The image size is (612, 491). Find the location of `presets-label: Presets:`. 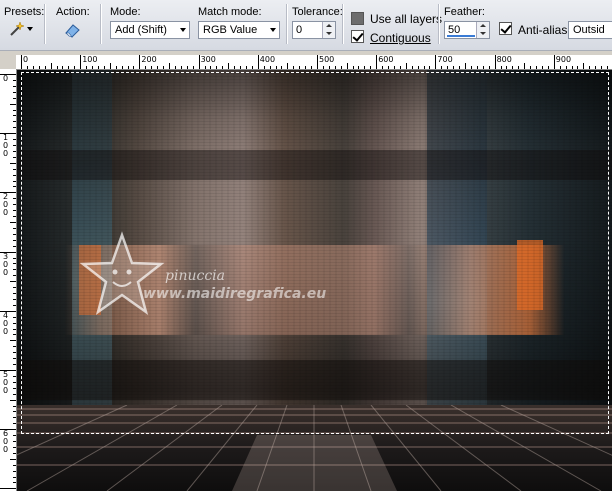

presets-label: Presets: is located at coordinates (24, 12).